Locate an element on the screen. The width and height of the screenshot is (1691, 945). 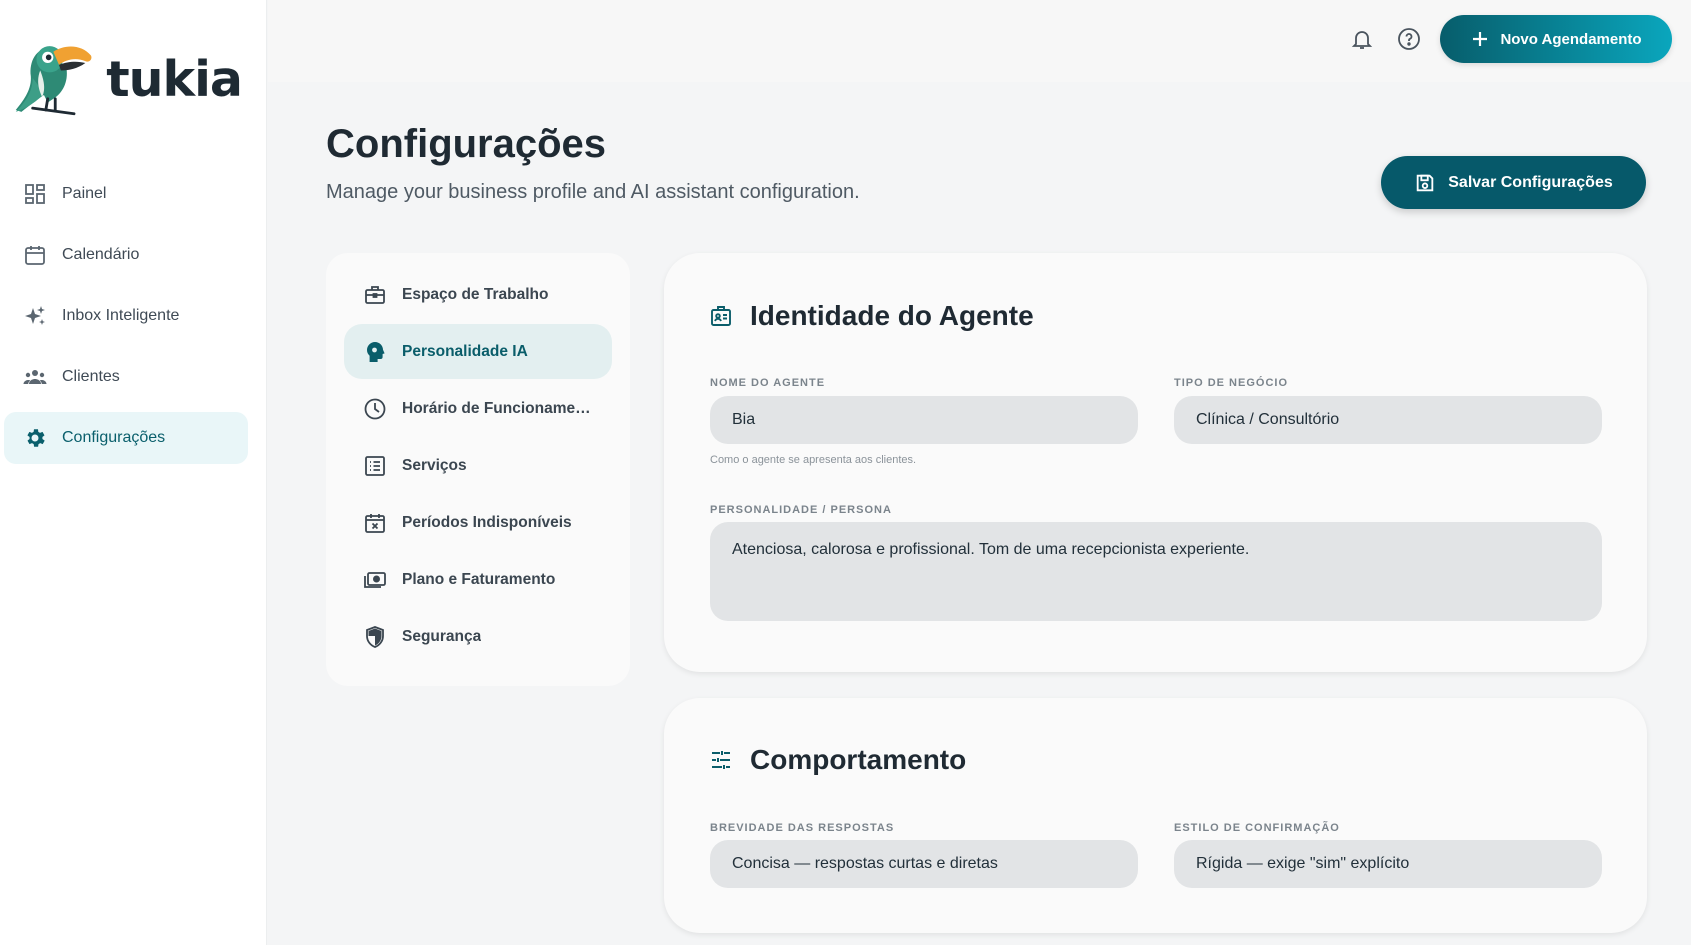
logo: tukia is located at coordinates (127, 79).